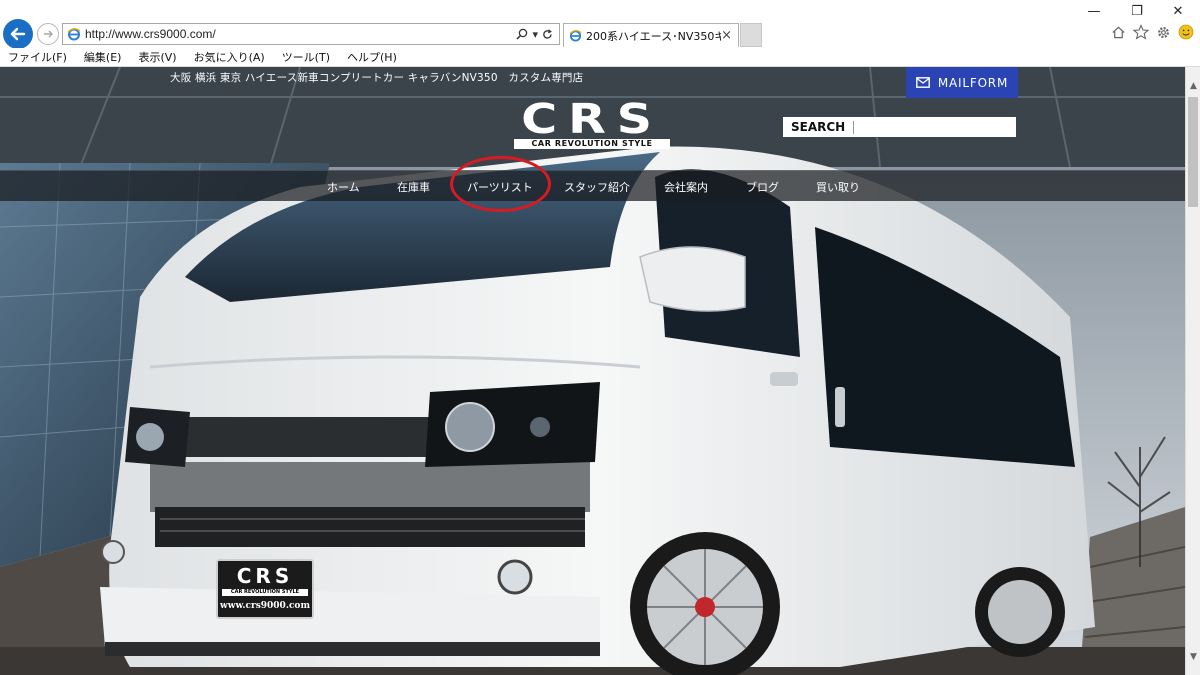  I want to click on logo-subtitle: CAR REVOLUTION STYLE, so click(592, 144).